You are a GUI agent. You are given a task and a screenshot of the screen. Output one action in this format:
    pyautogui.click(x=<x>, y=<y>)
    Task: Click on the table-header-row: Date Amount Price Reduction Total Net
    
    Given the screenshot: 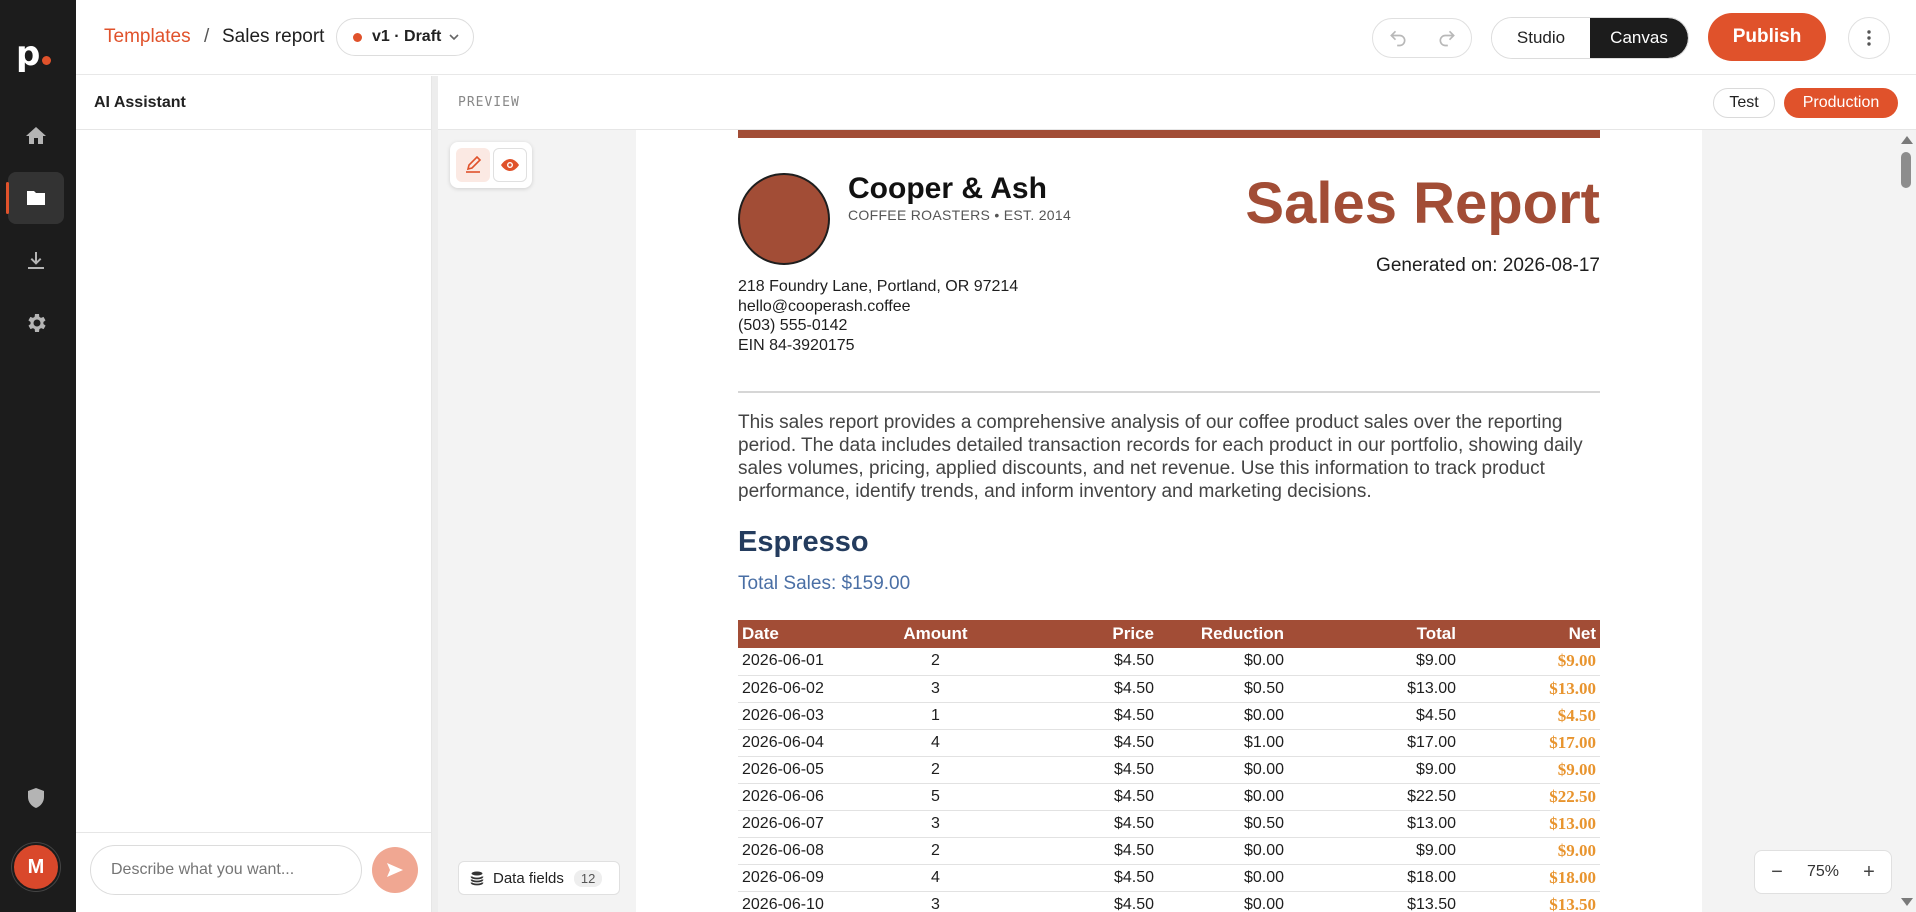 What is the action you would take?
    pyautogui.click(x=1169, y=634)
    